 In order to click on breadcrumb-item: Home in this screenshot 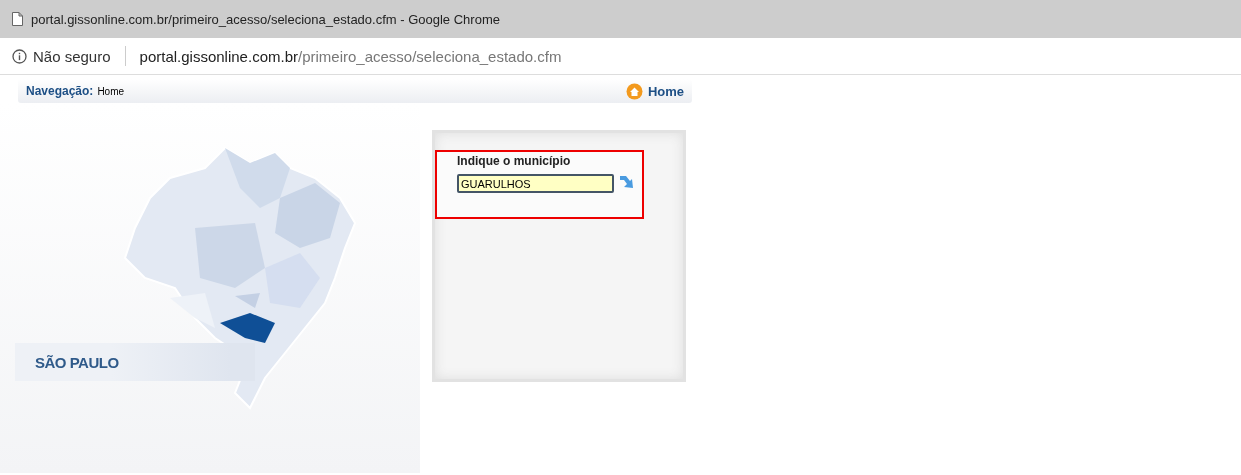, I will do `click(111, 91)`.